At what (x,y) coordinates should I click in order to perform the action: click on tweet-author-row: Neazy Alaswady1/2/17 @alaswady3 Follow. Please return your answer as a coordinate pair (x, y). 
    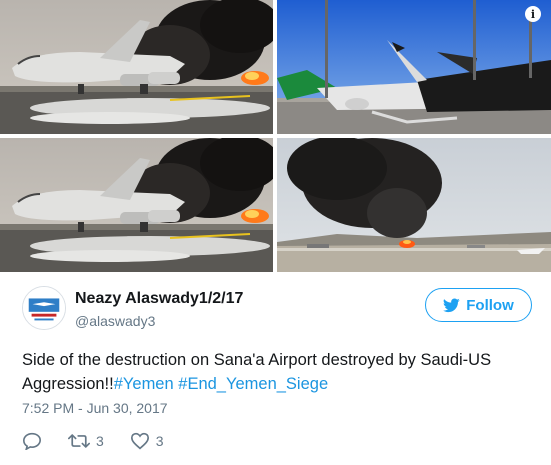
    Looking at the image, I should click on (277, 311).